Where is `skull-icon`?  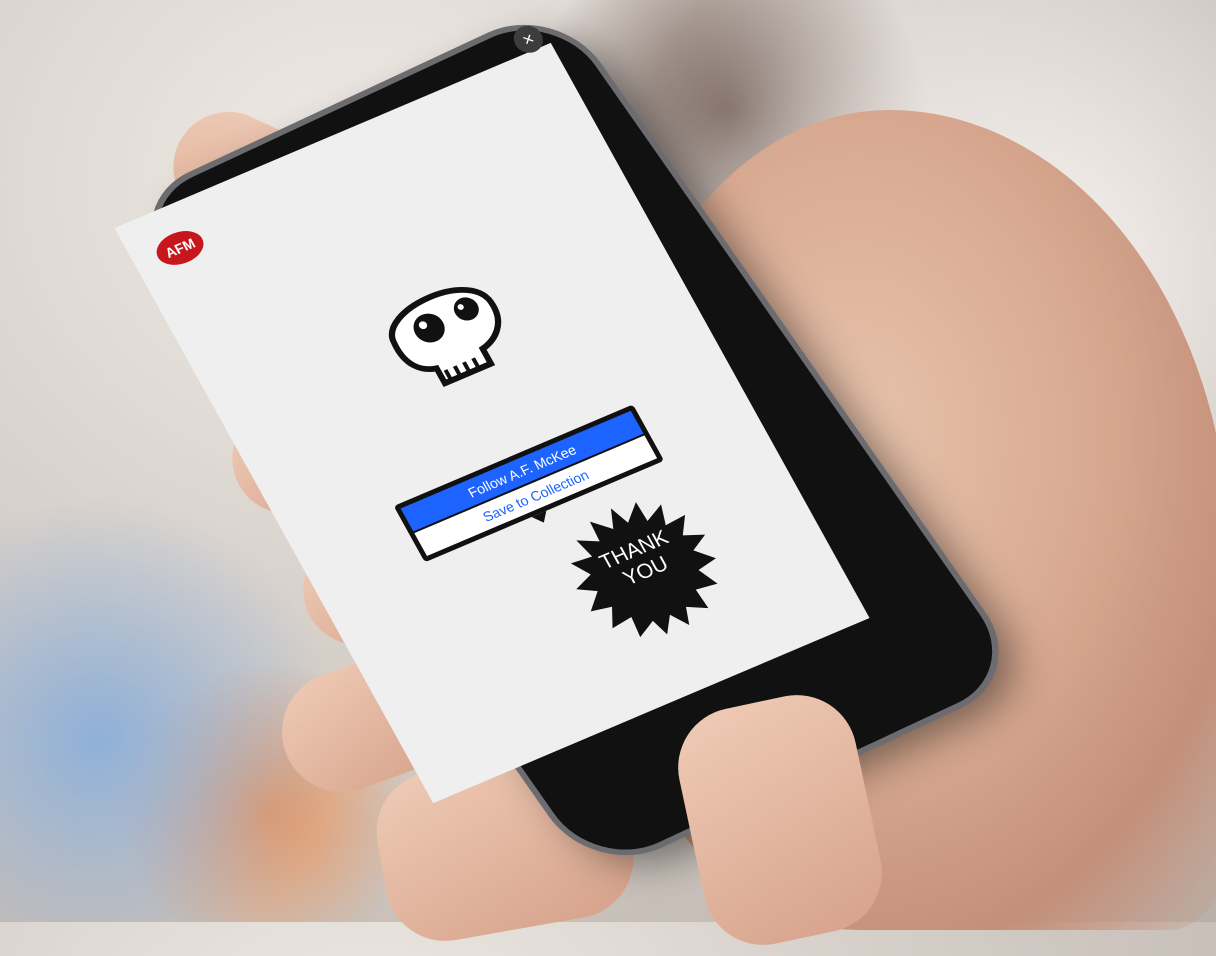
skull-icon is located at coordinates (445, 337).